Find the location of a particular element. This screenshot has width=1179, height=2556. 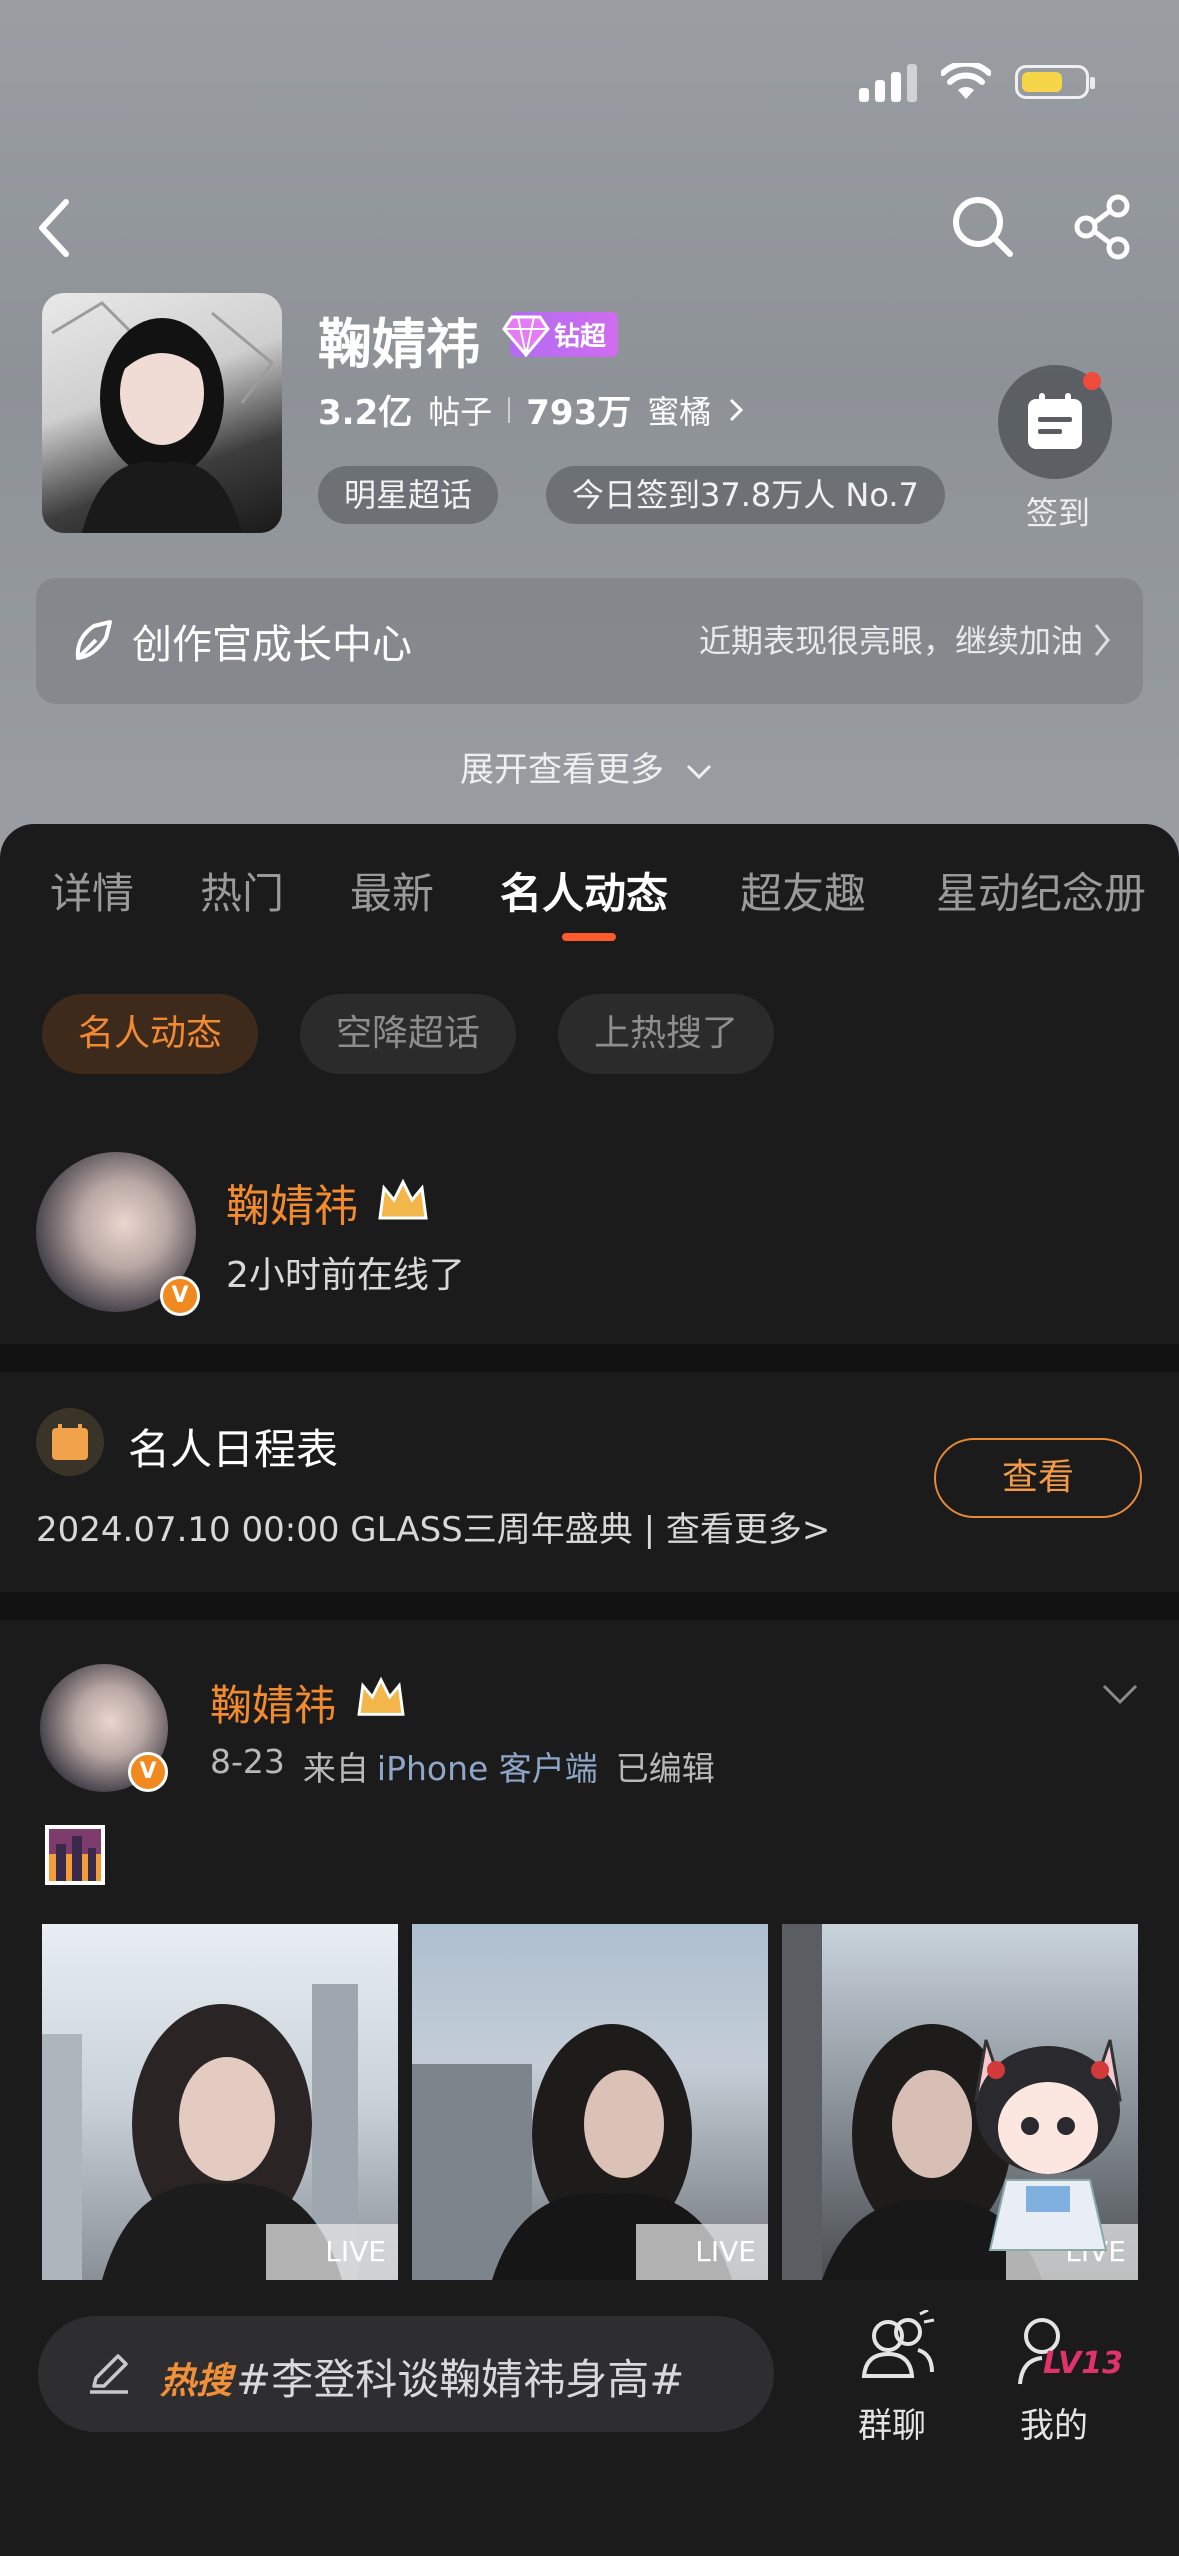

status-bar is located at coordinates (977, 82).